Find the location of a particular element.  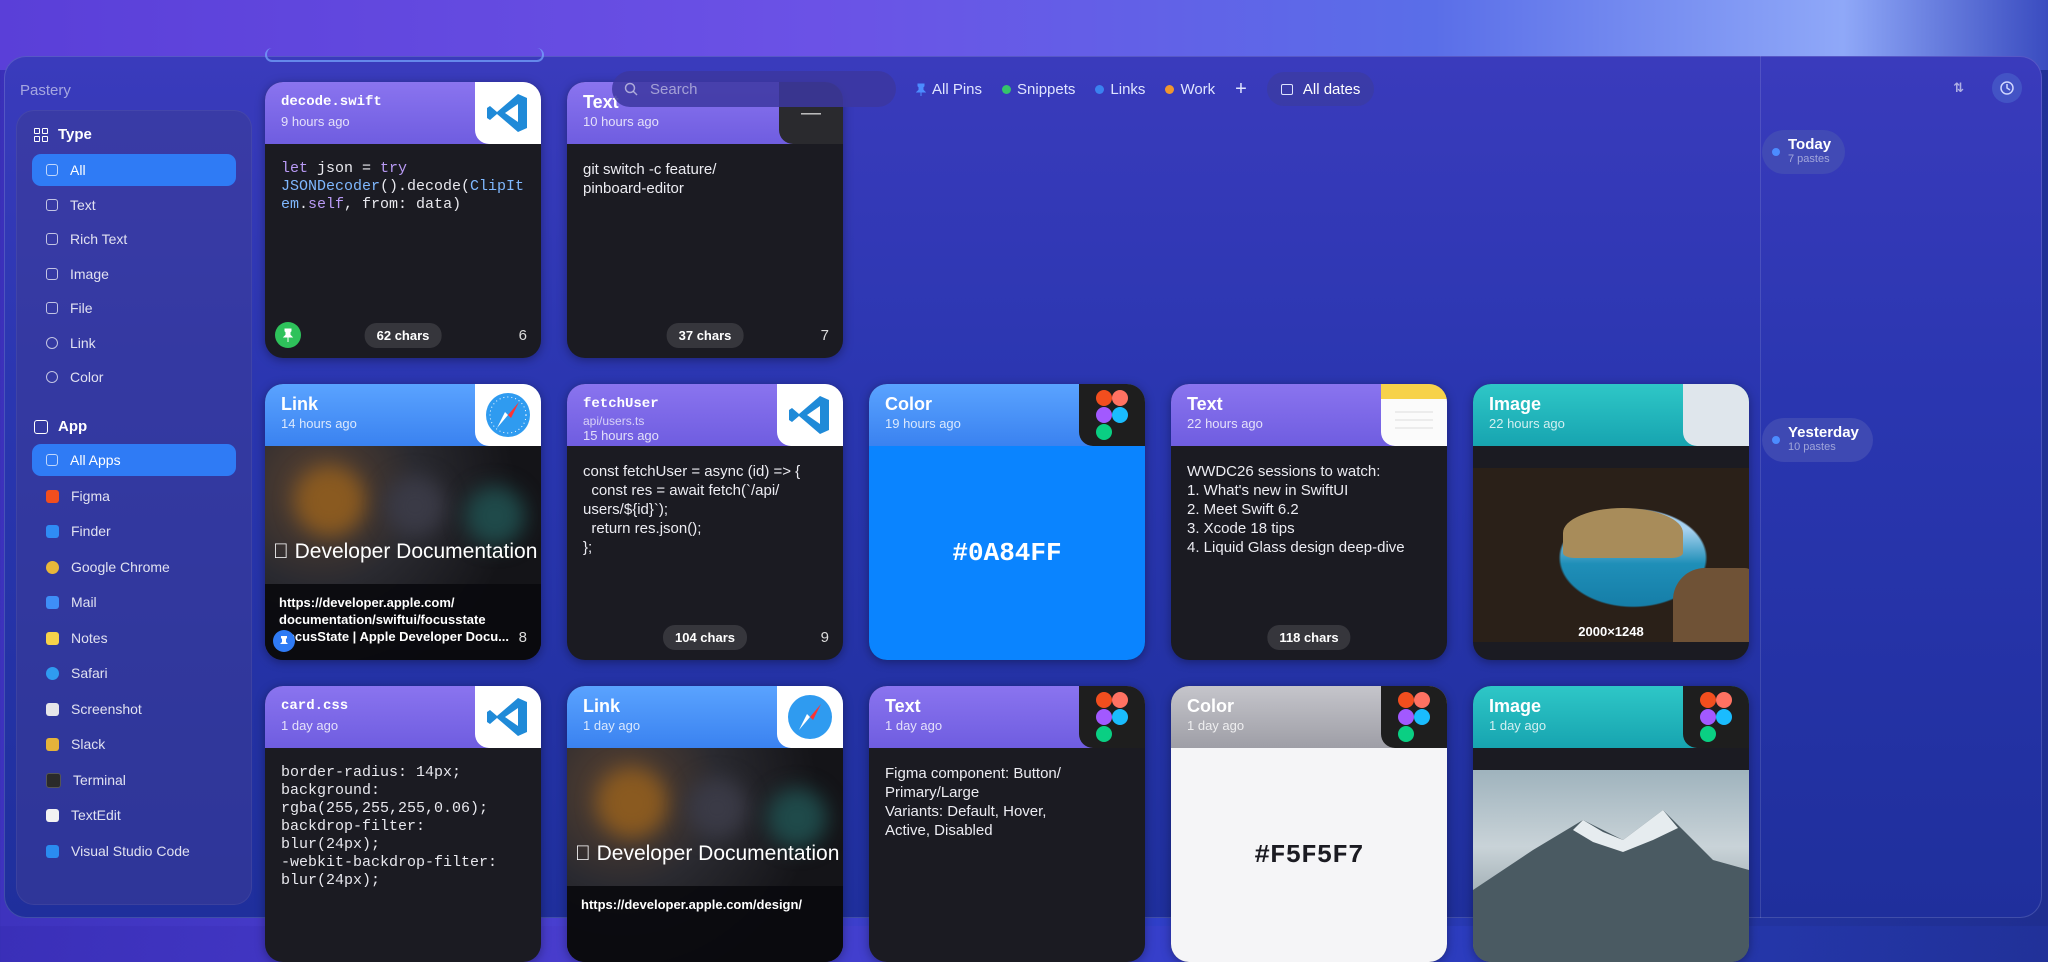

char-count-badge: 62 chars is located at coordinates (403, 335).